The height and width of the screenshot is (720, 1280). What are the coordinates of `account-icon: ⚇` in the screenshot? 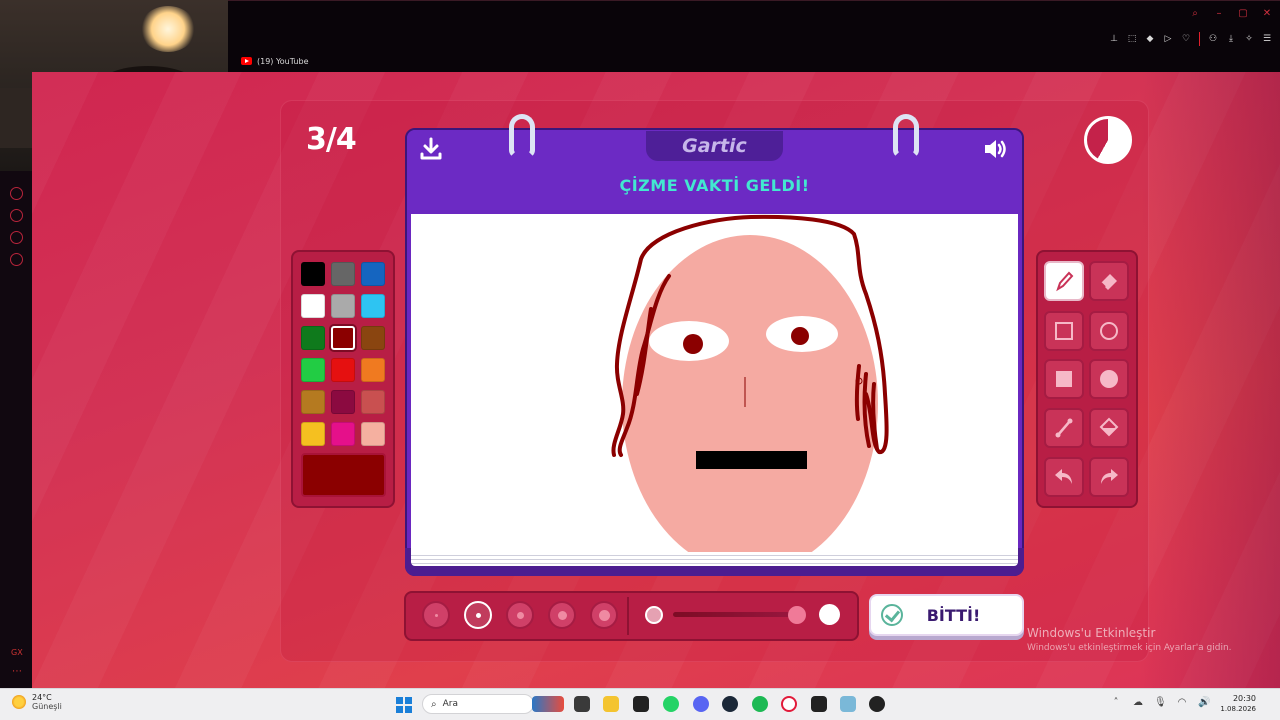 It's located at (1213, 39).